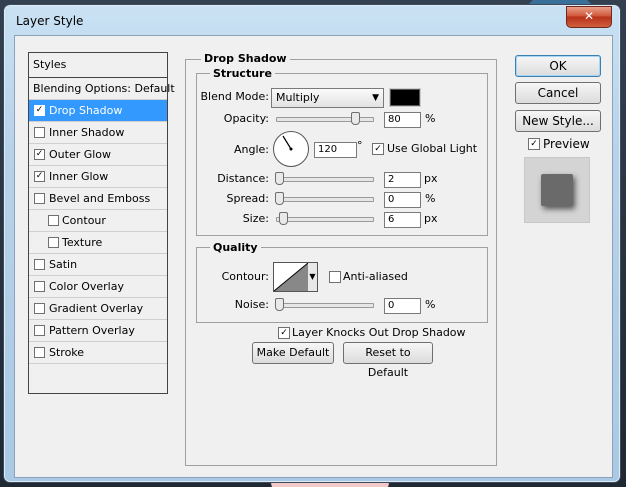 The height and width of the screenshot is (487, 626). I want to click on styles-list-header: Styles, so click(98, 65).